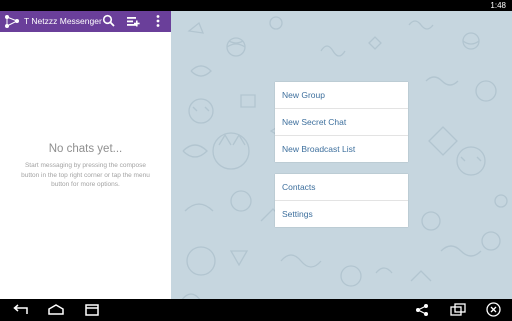 Image resolution: width=512 pixels, height=321 pixels. What do you see at coordinates (92, 310) in the screenshot?
I see `recent-apps-icon` at bounding box center [92, 310].